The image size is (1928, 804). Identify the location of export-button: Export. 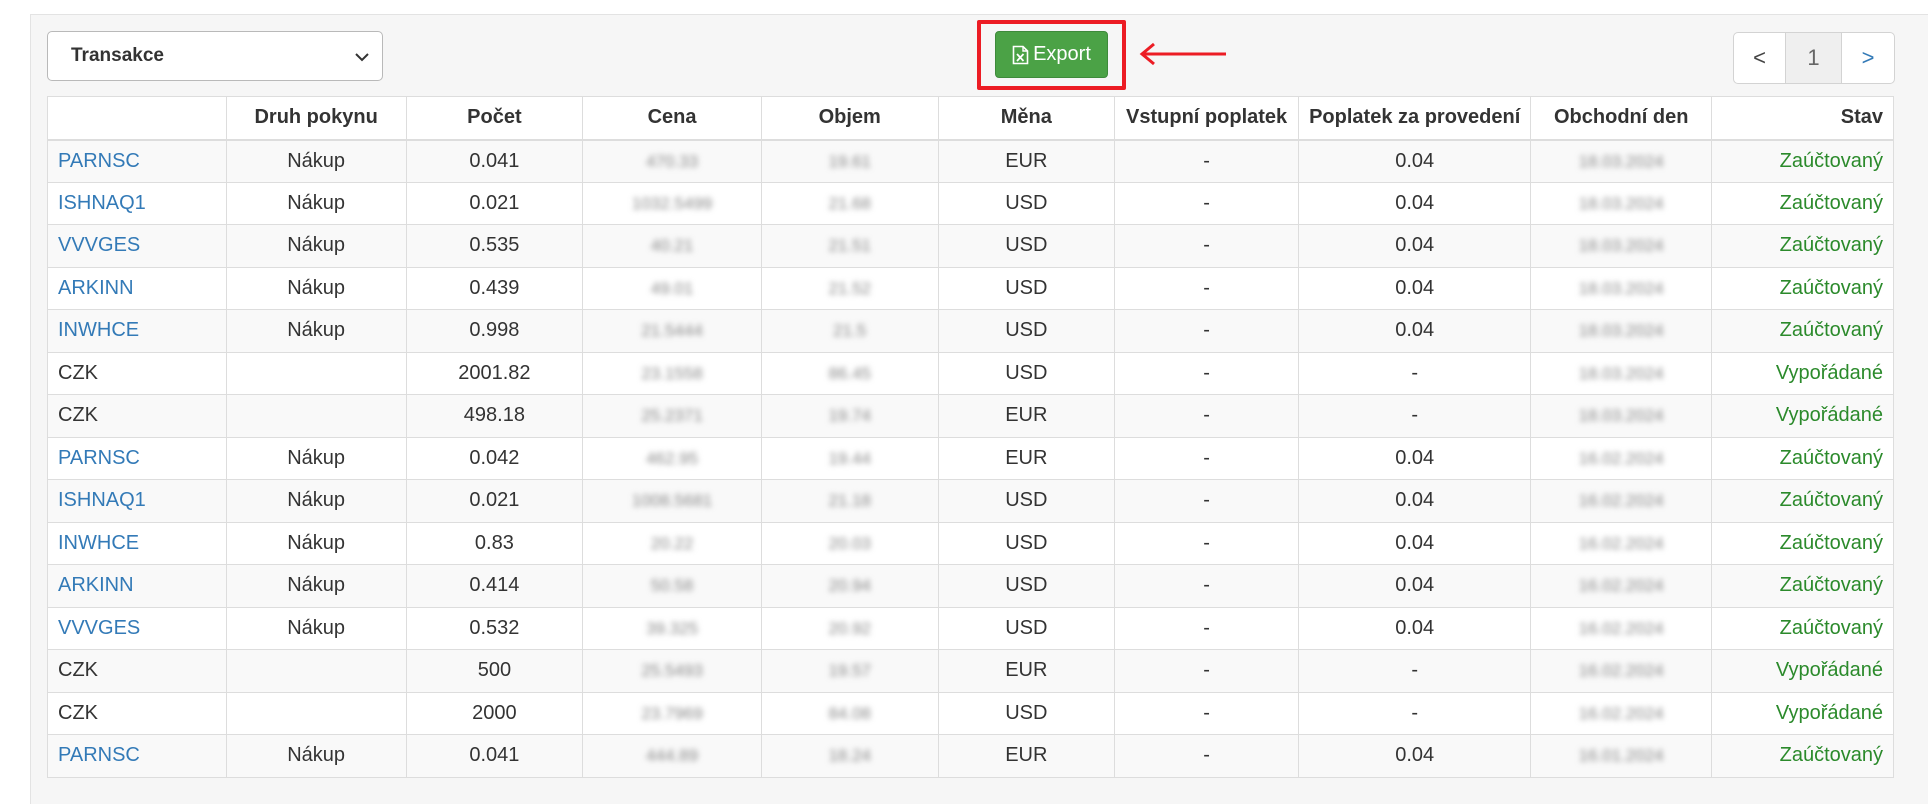
(1051, 54).